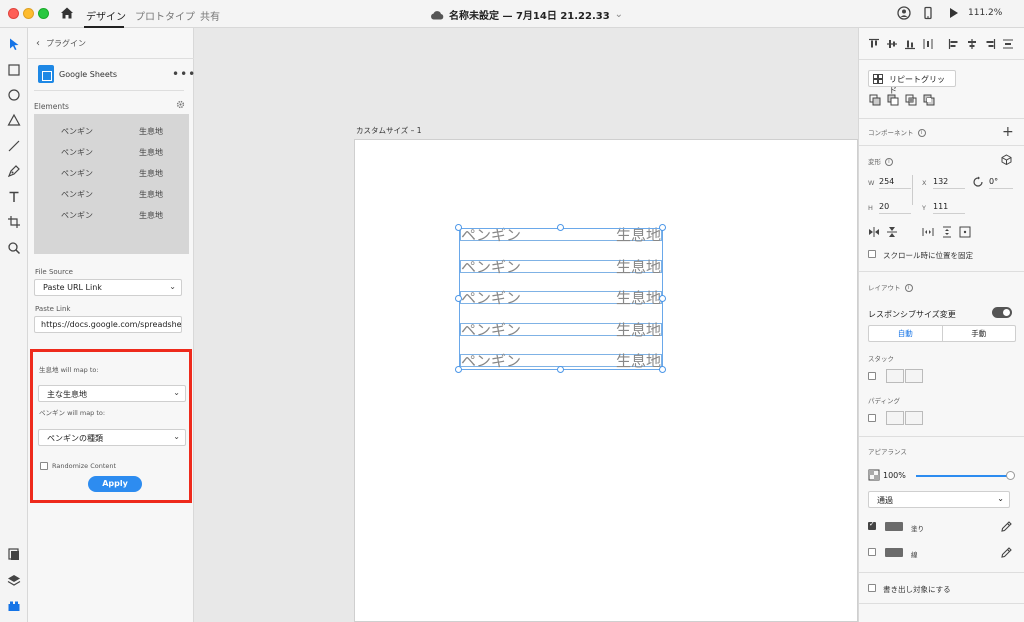 The width and height of the screenshot is (1024, 622). I want to click on plugins-icon, so click(14, 606).